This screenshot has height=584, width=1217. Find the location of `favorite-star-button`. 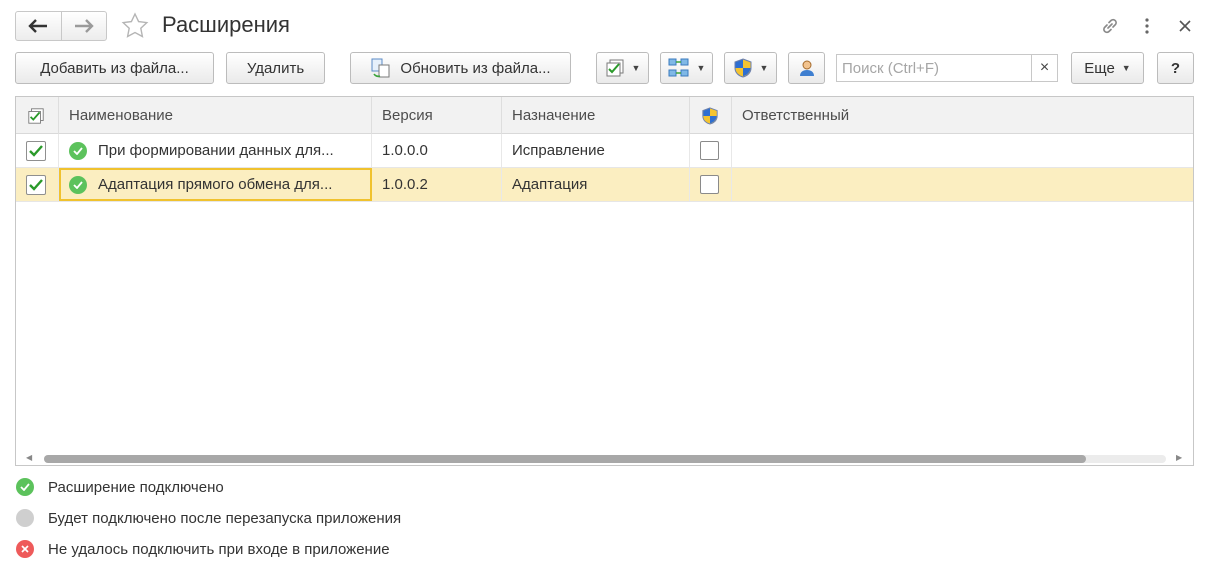

favorite-star-button is located at coordinates (135, 26).